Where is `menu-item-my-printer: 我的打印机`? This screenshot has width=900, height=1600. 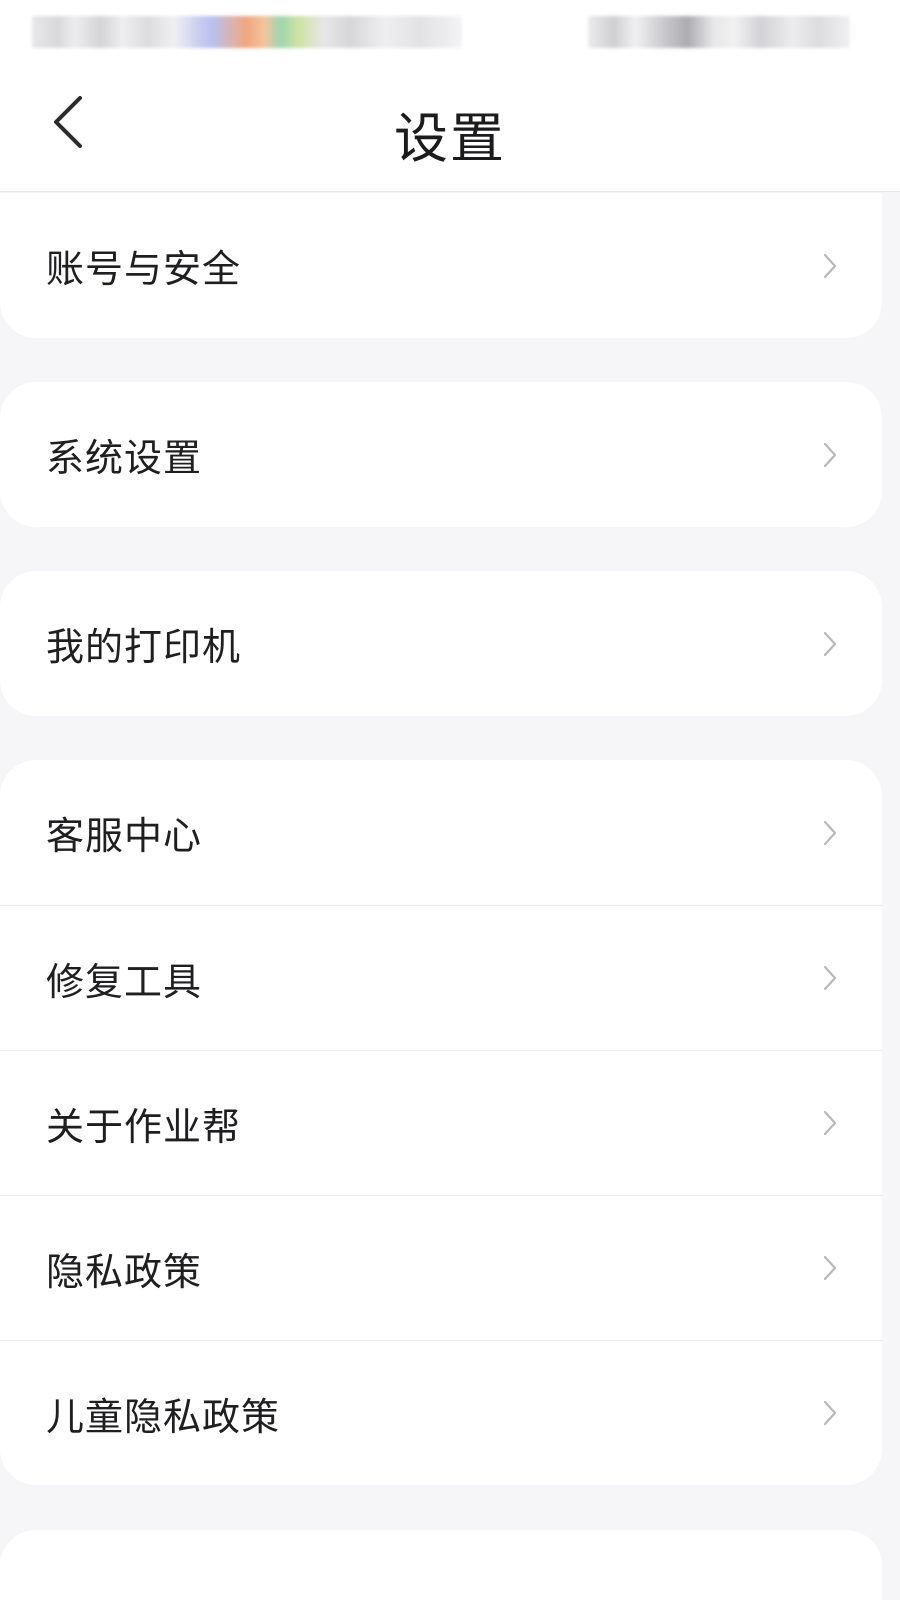
menu-item-my-printer: 我的打印机 is located at coordinates (441, 643).